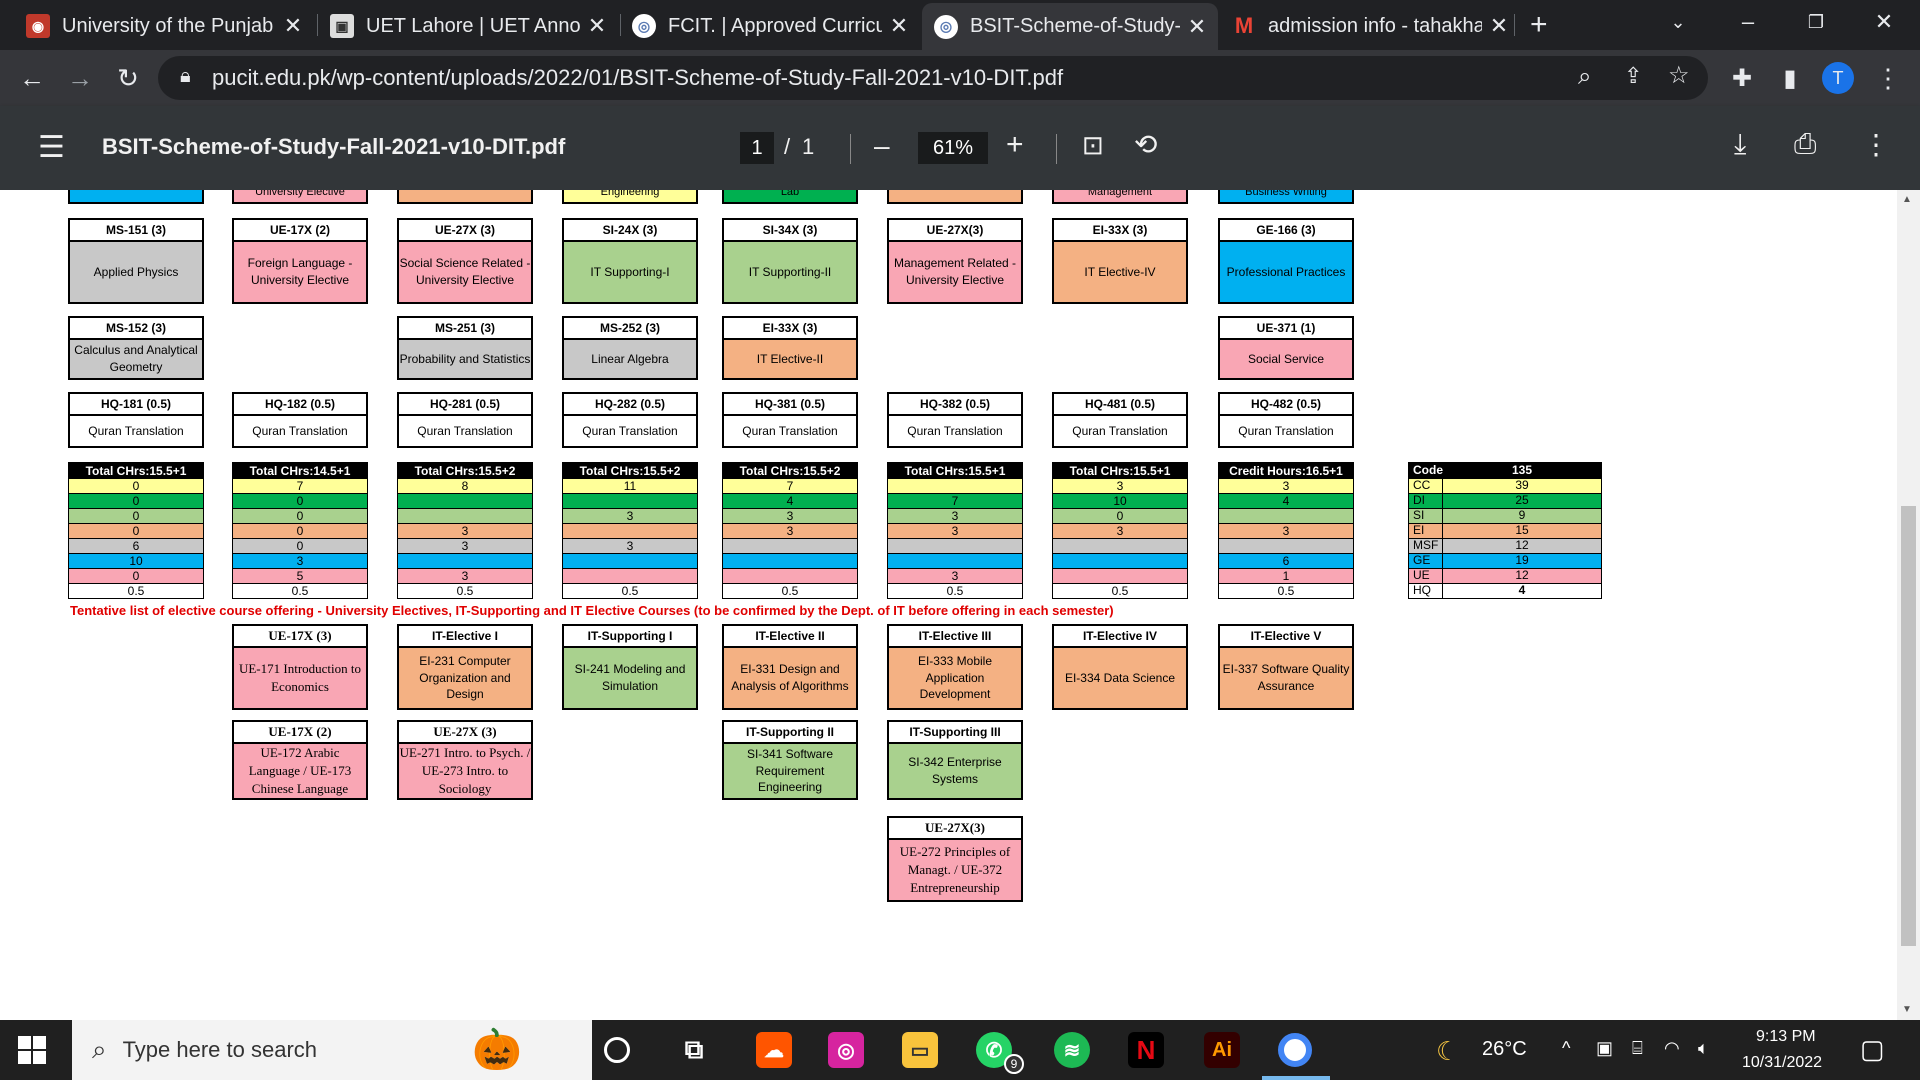 The image size is (1920, 1080). What do you see at coordinates (1566, 1048) in the screenshot?
I see `tray-chevron-icon: ^` at bounding box center [1566, 1048].